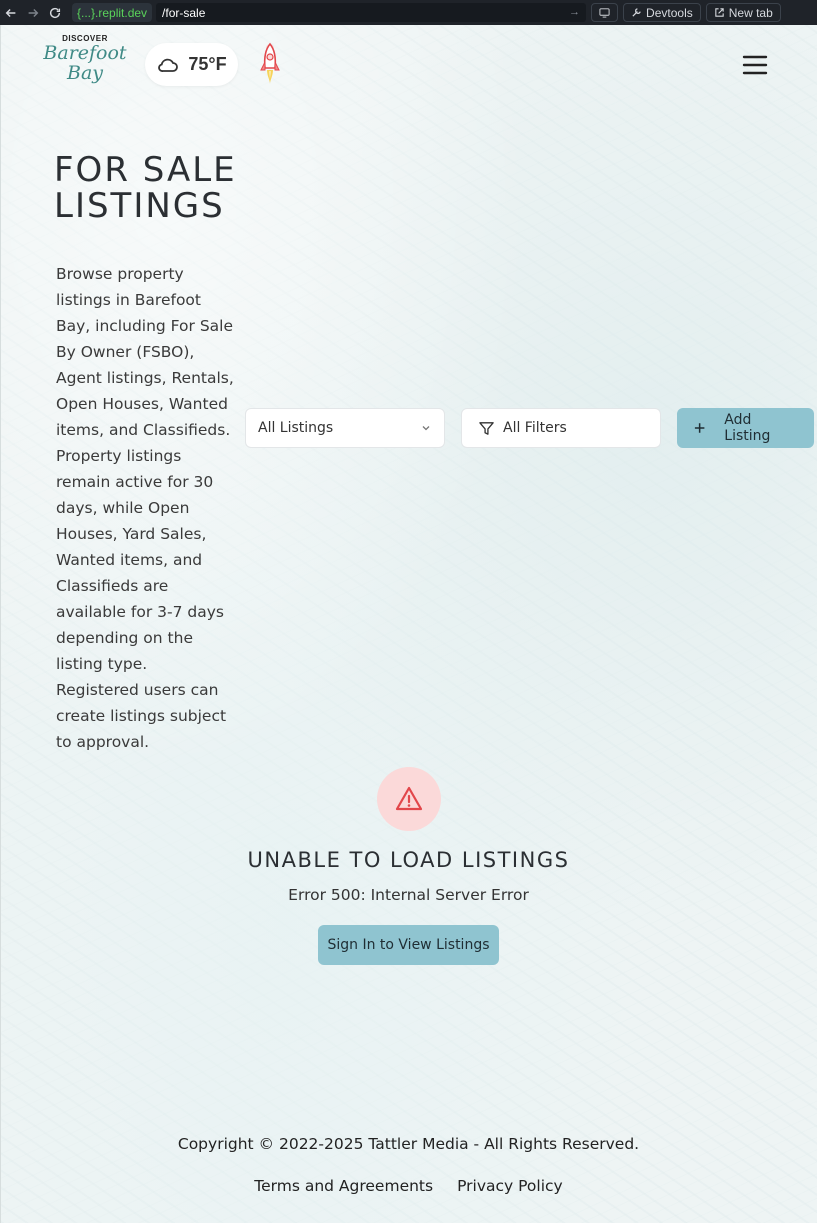 This screenshot has height=1223, width=817. I want to click on arrow-right-icon, so click(33, 12).